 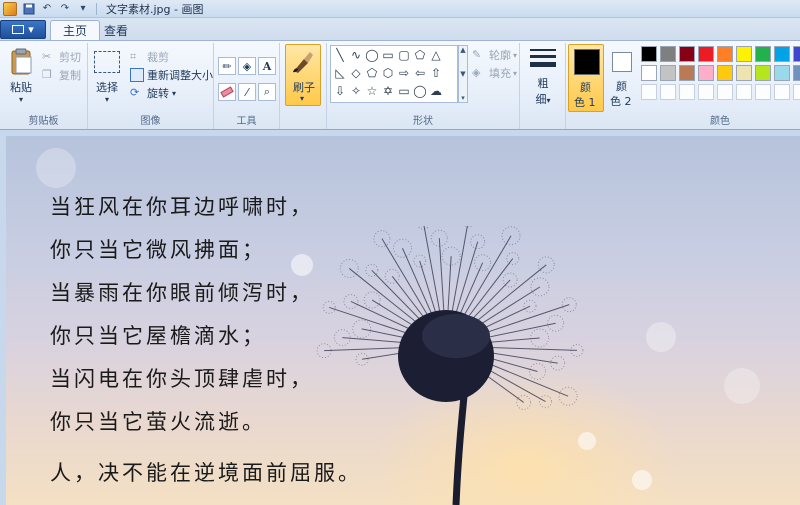 What do you see at coordinates (436, 91) in the screenshot?
I see `cloud-callout-icon: ☁` at bounding box center [436, 91].